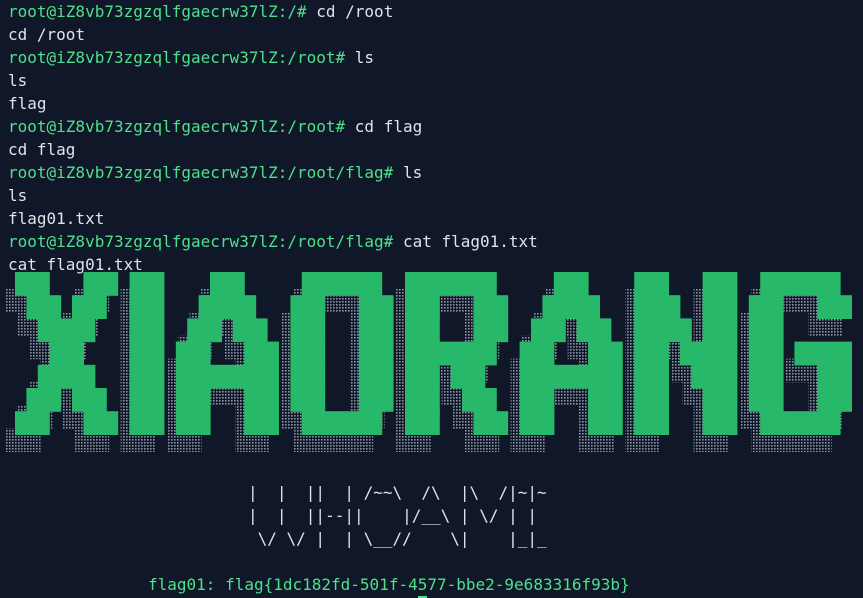 Image resolution: width=863 pixels, height=598 pixels. What do you see at coordinates (465, 241) in the screenshot?
I see `terminal-text: cat flag01.txt` at bounding box center [465, 241].